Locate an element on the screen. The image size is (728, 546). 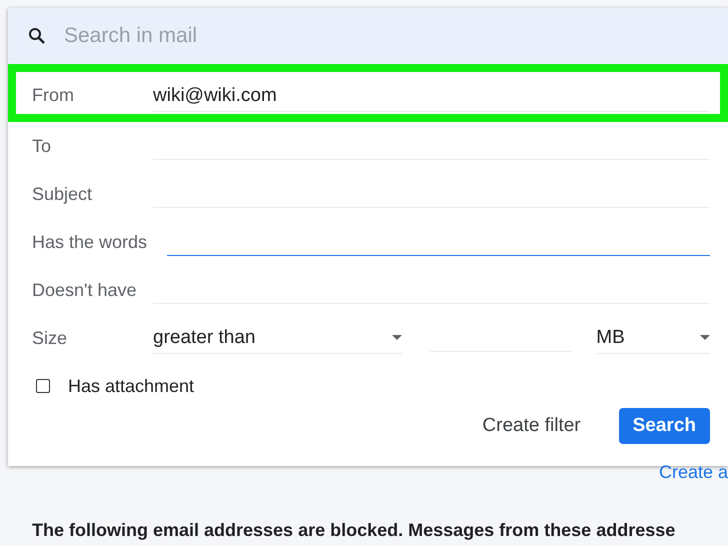
unit-dropdown: MB is located at coordinates (653, 338).